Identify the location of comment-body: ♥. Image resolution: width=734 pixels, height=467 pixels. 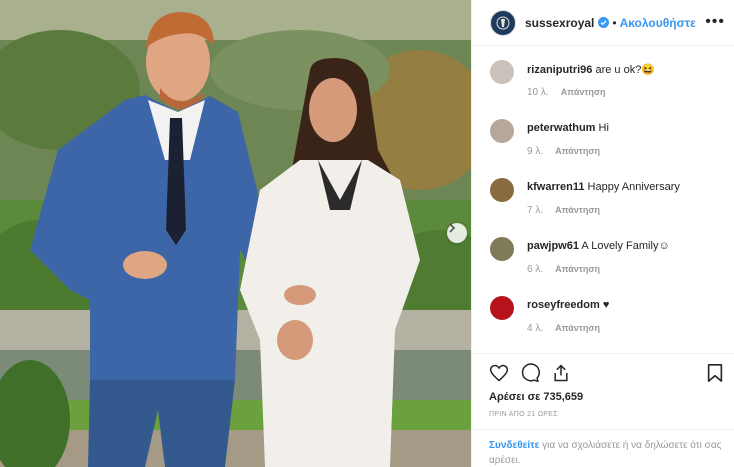
(606, 305).